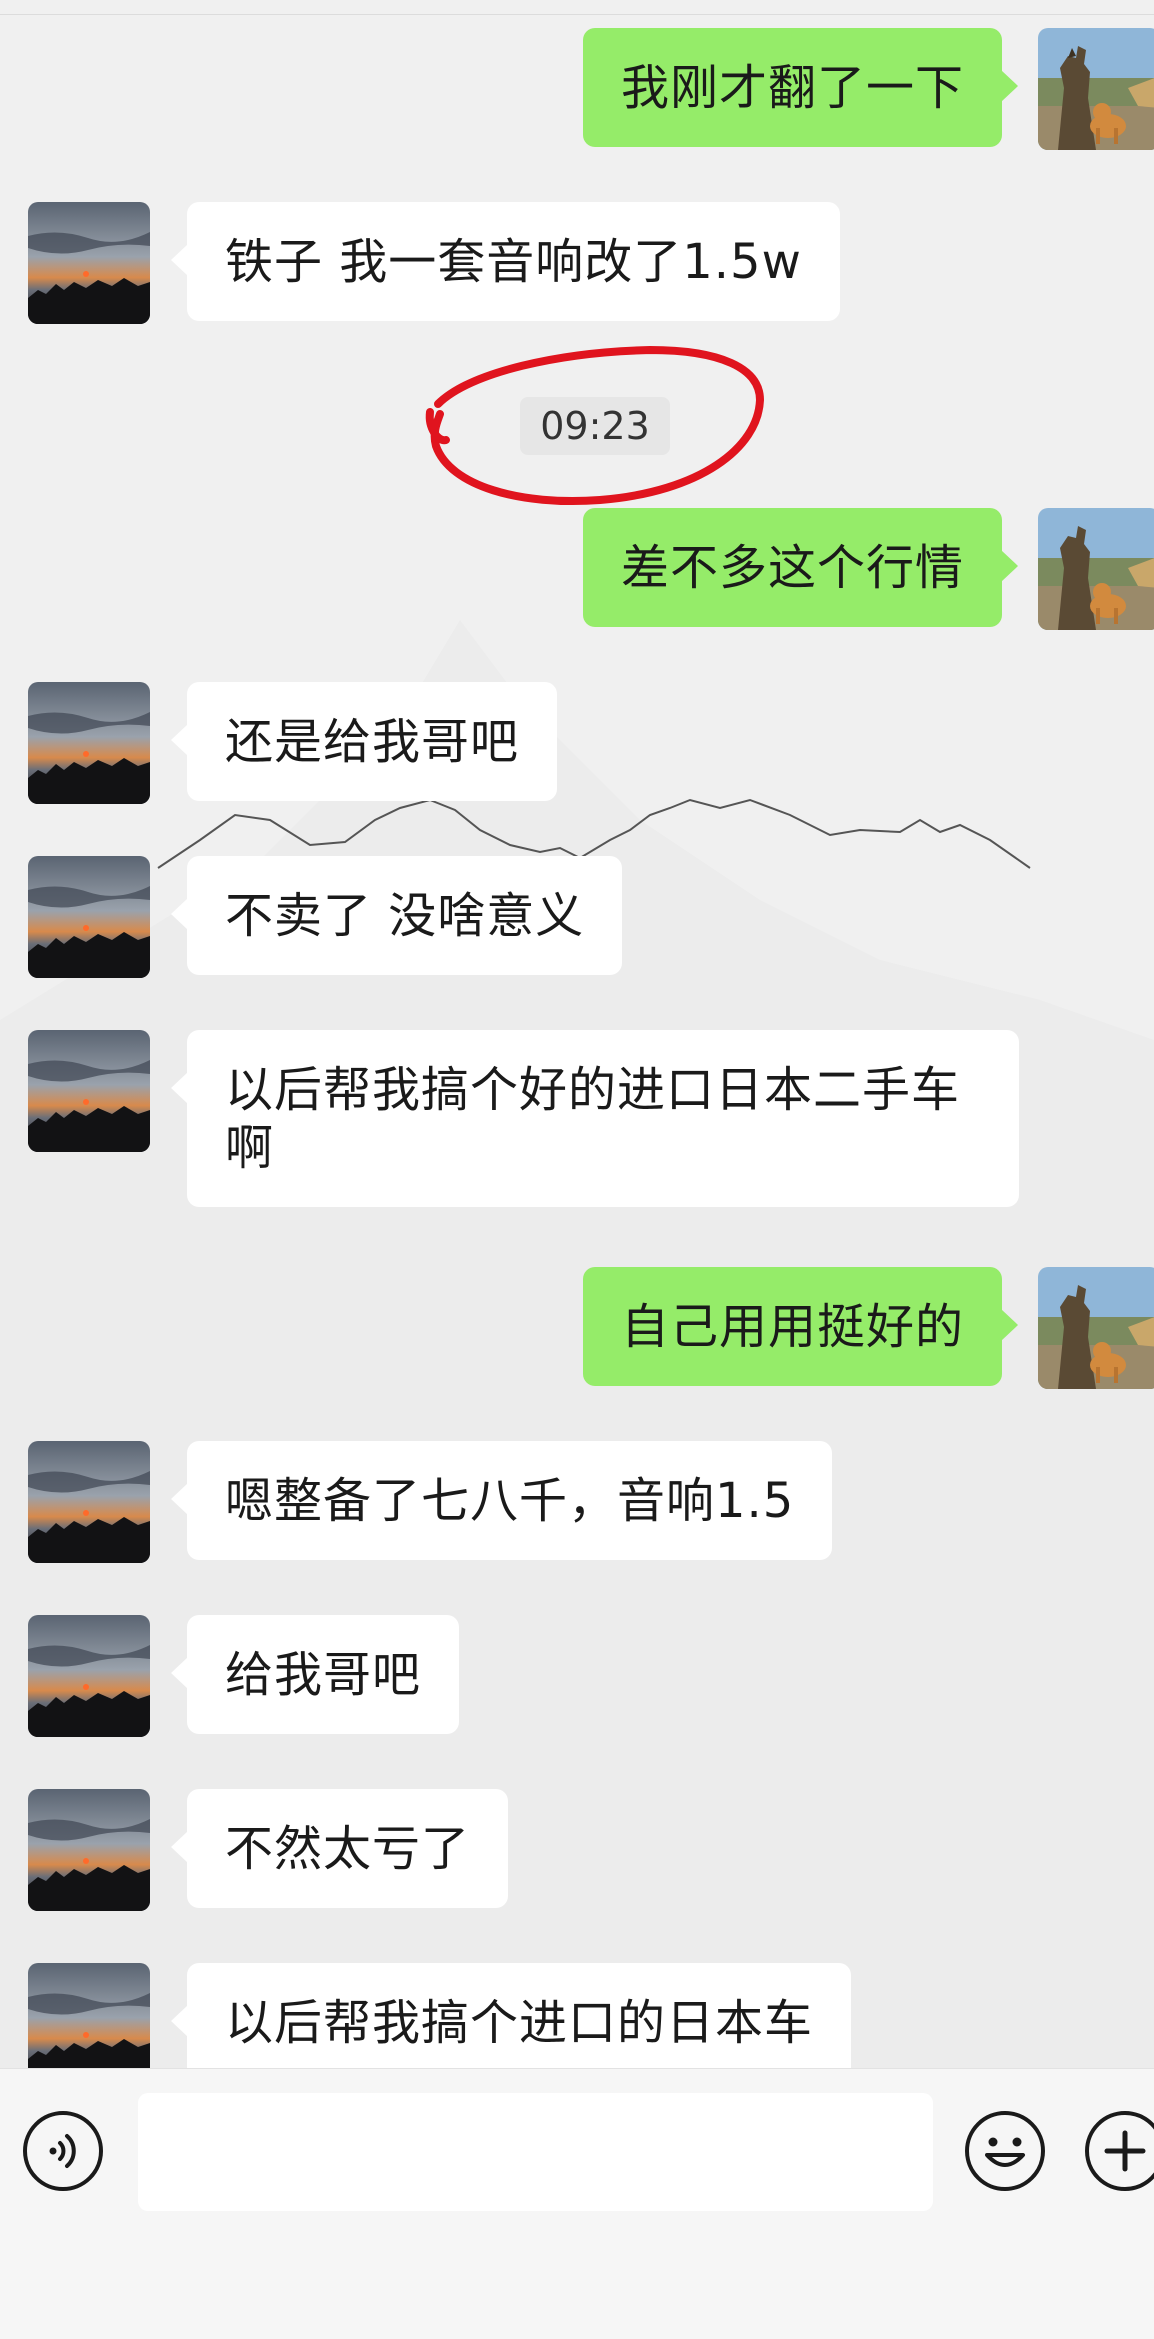 The image size is (1154, 2339). What do you see at coordinates (595, 426) in the screenshot?
I see `message-timestamp: 09:23` at bounding box center [595, 426].